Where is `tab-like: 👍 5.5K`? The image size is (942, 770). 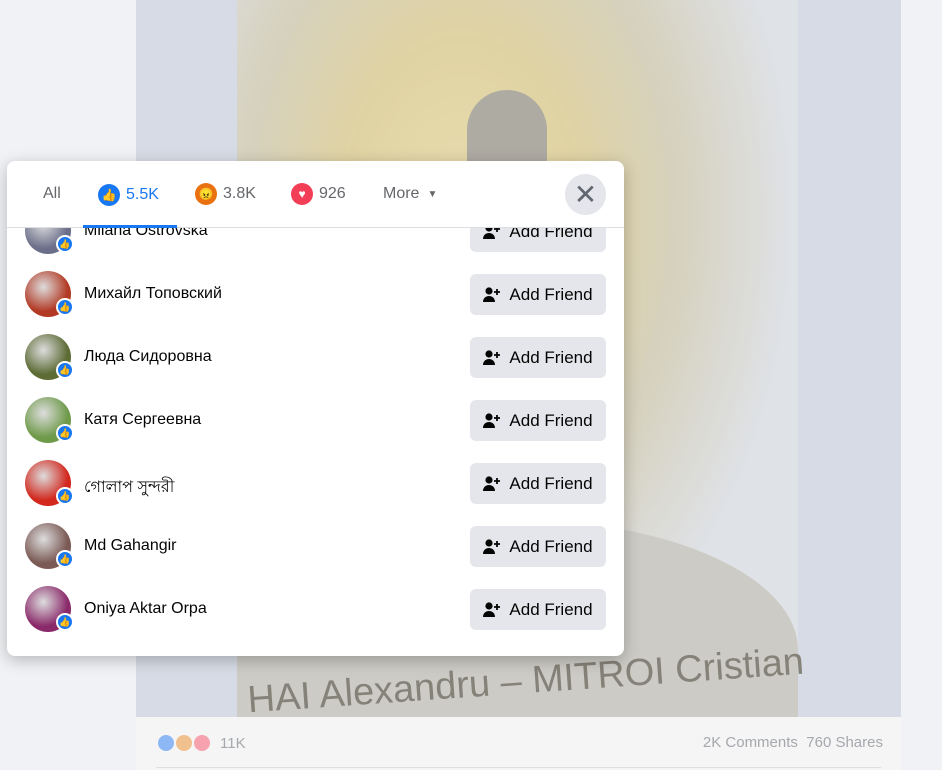
tab-like: 👍 5.5K is located at coordinates (130, 194).